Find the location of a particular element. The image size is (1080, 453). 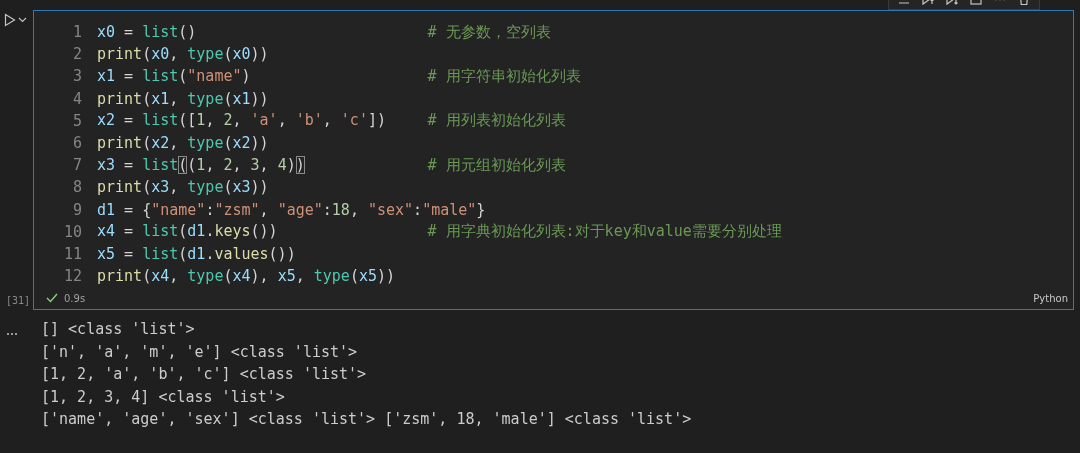

code-line: x4 = list(d1.keys()) is located at coordinates (187, 231).